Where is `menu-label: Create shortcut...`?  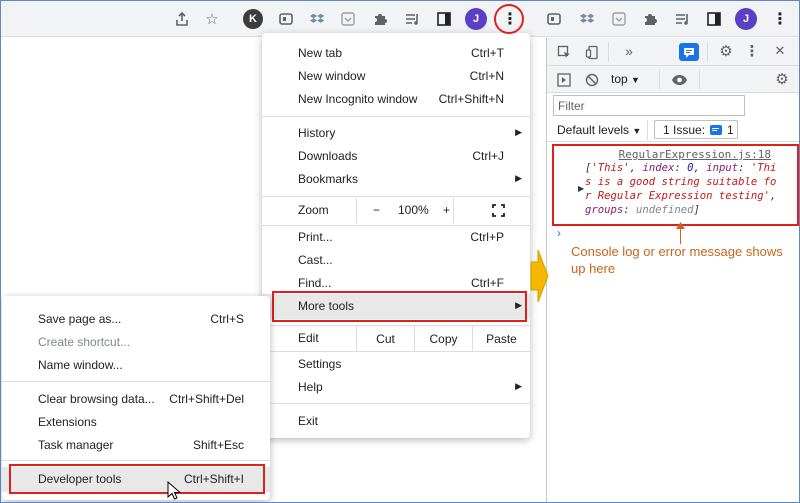 menu-label: Create shortcut... is located at coordinates (84, 342).